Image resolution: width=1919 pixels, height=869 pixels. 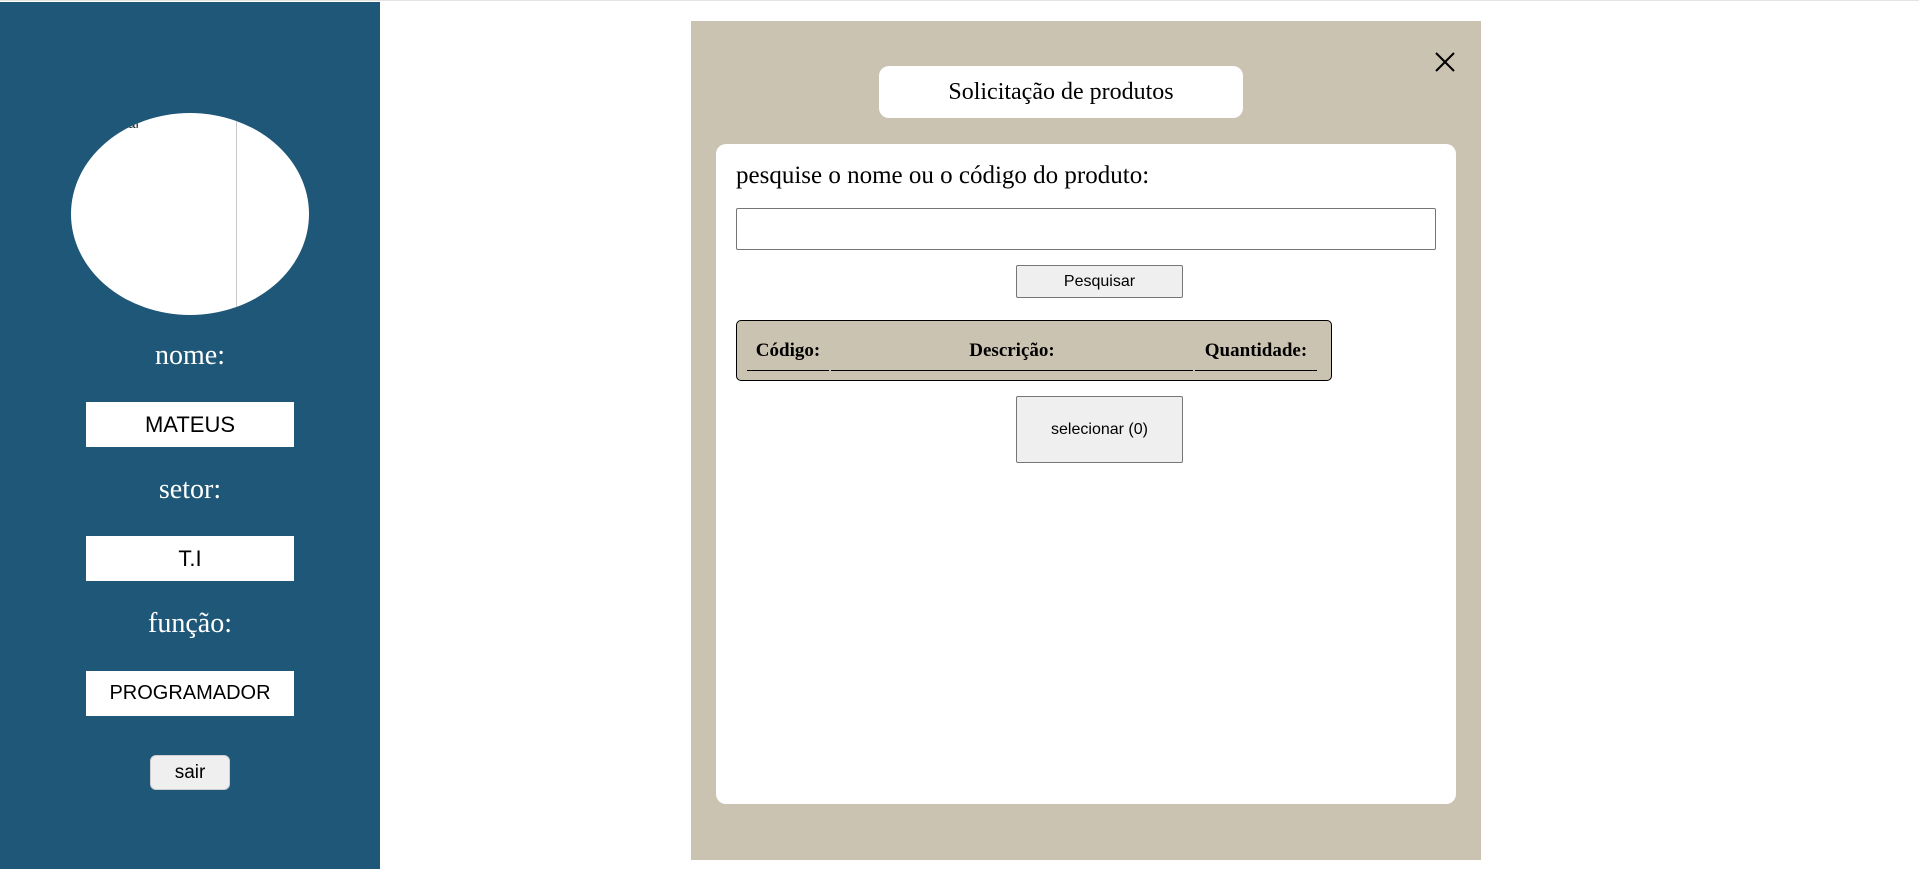 I want to click on select-button: selecionar (0), so click(x=1099, y=429).